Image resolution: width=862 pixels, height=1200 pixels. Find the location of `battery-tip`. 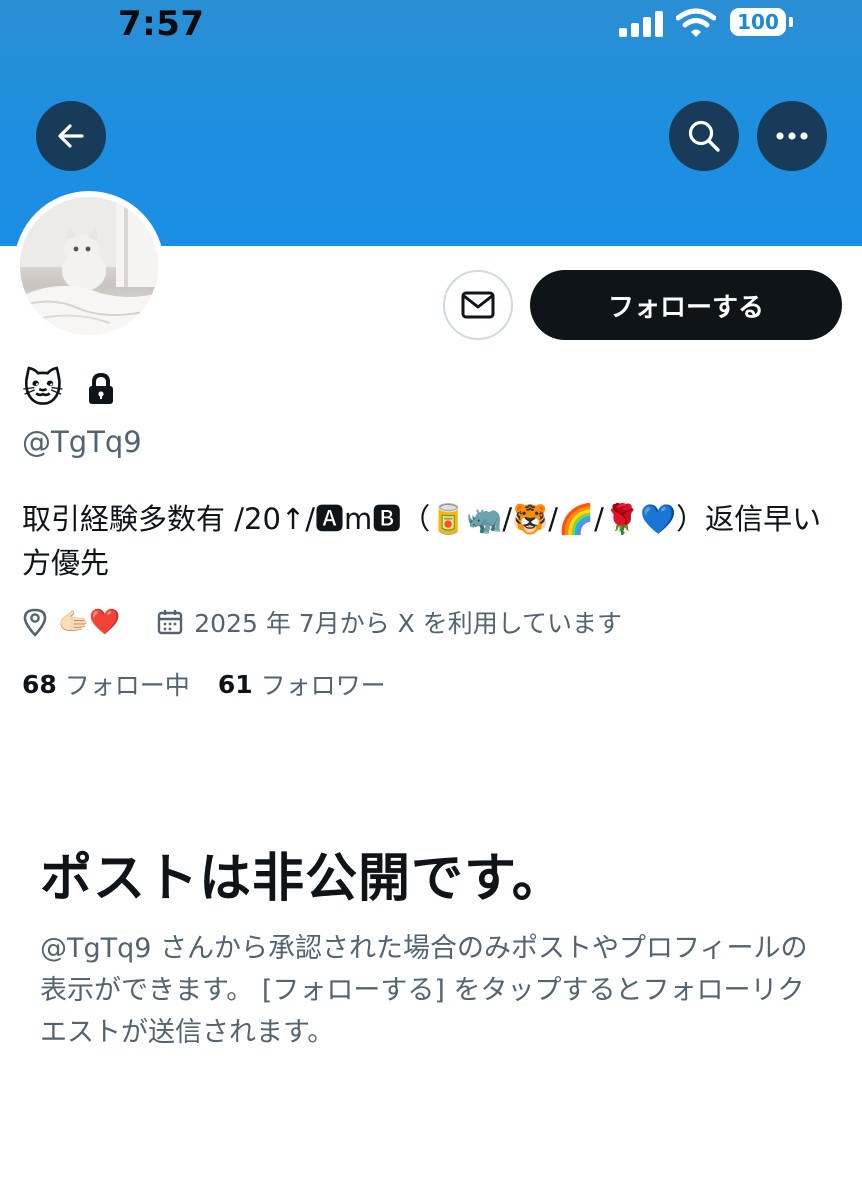

battery-tip is located at coordinates (791, 22).